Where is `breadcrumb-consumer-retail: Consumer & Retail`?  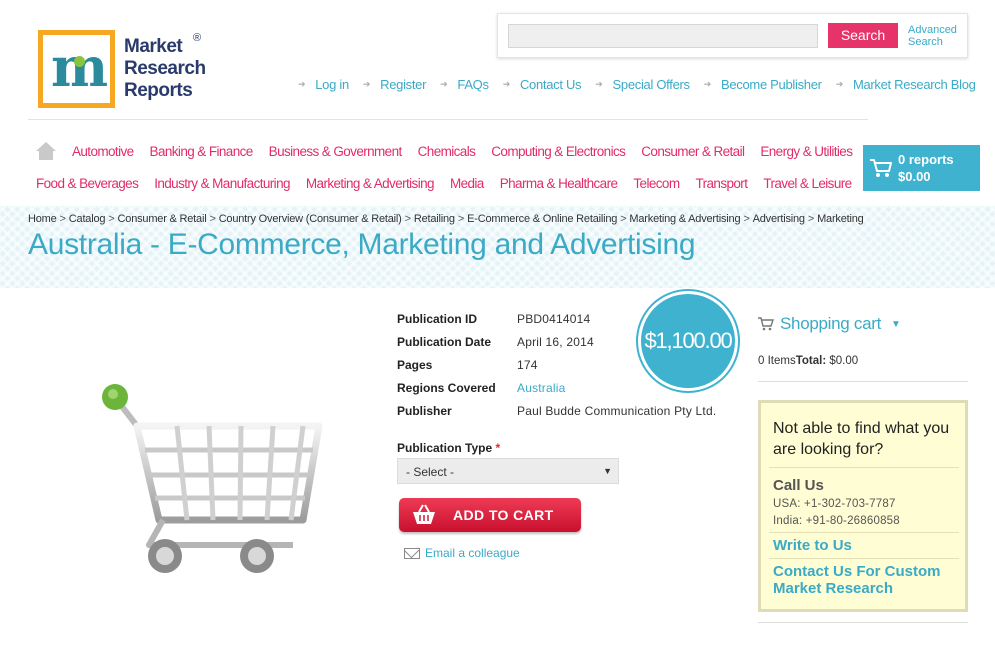
breadcrumb-consumer-retail: Consumer & Retail is located at coordinates (162, 219).